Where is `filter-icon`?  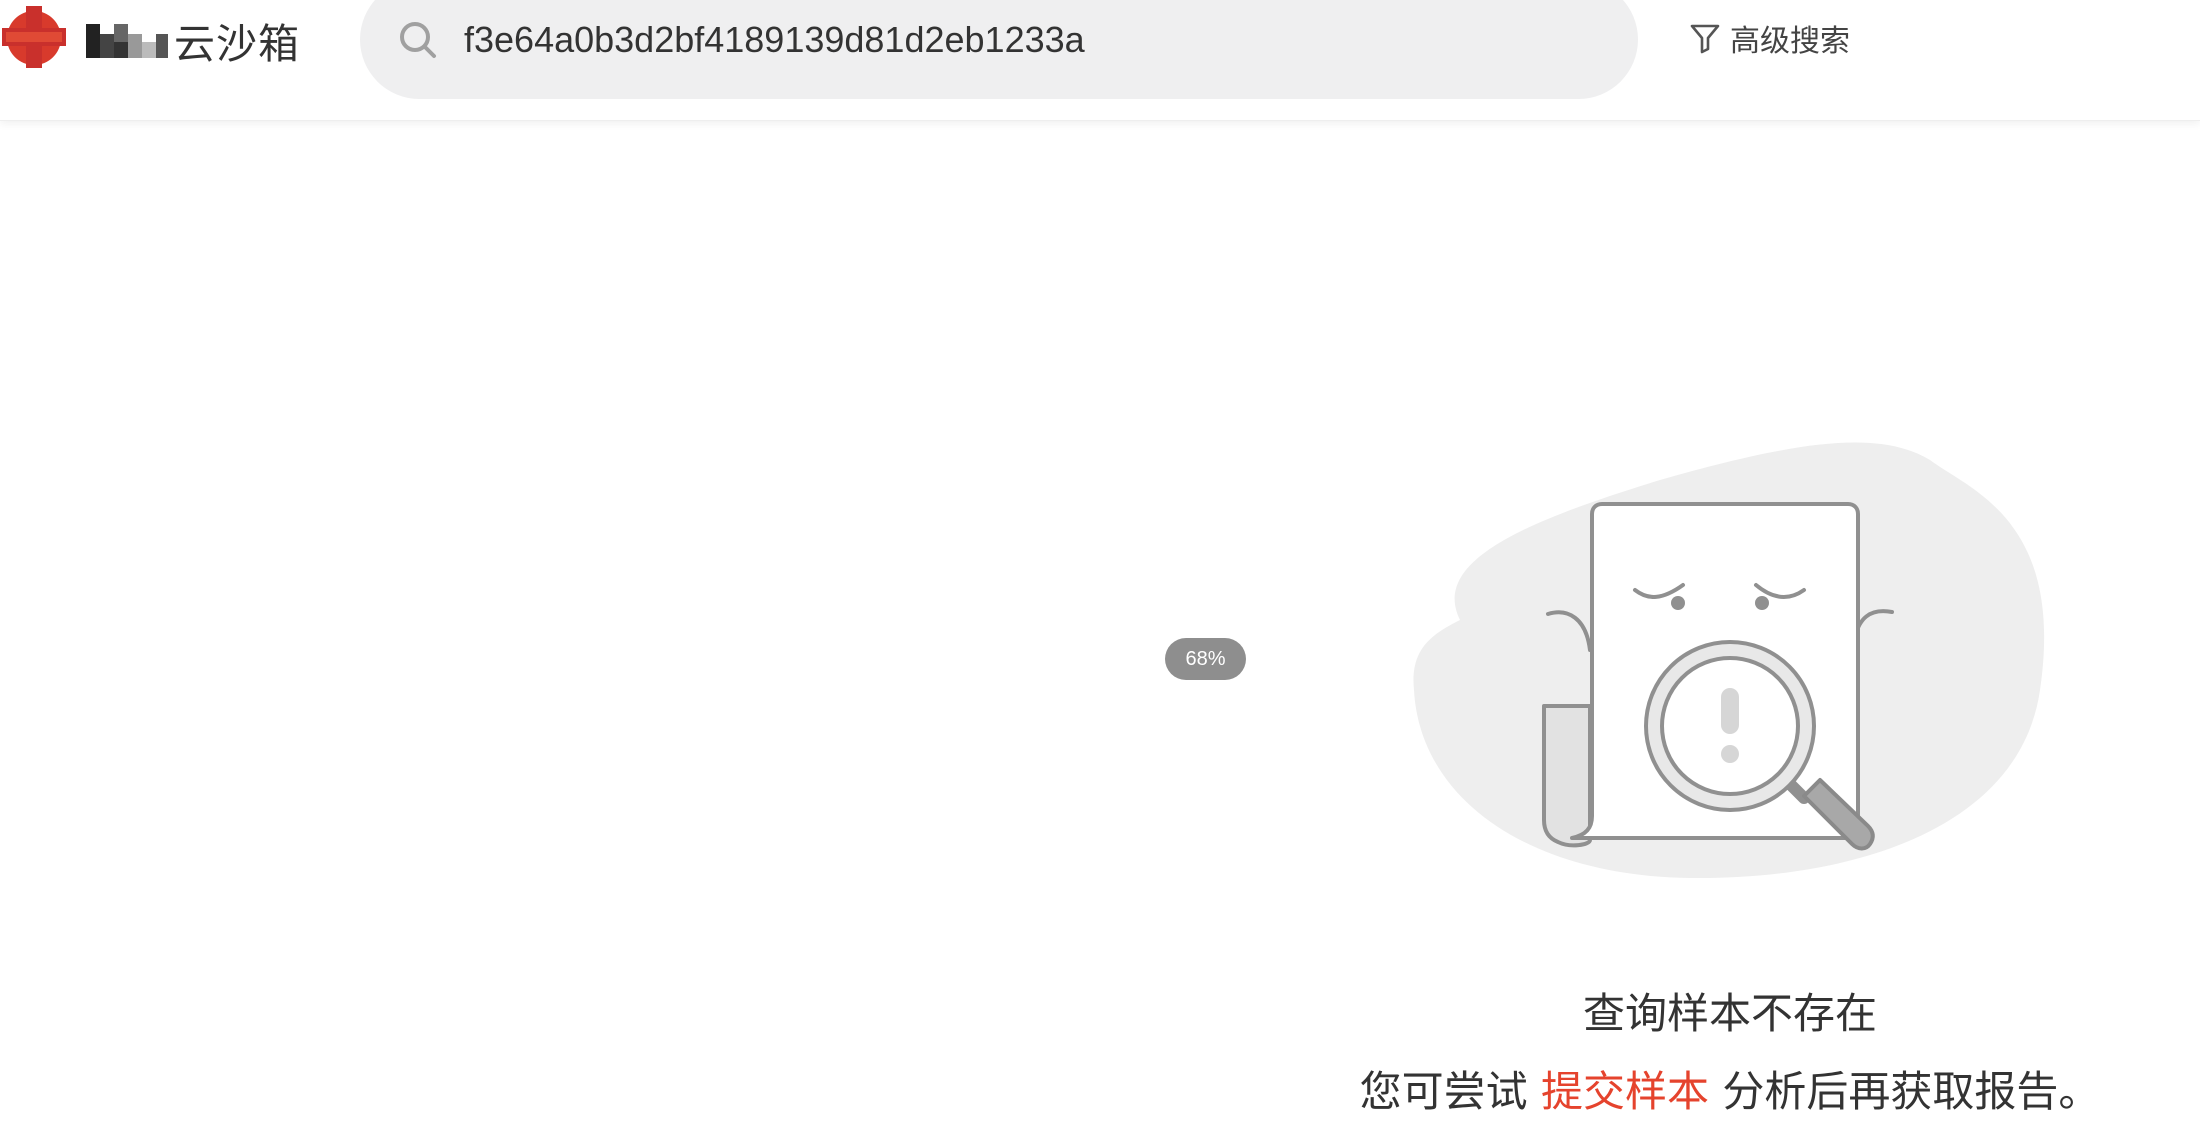
filter-icon is located at coordinates (1705, 39).